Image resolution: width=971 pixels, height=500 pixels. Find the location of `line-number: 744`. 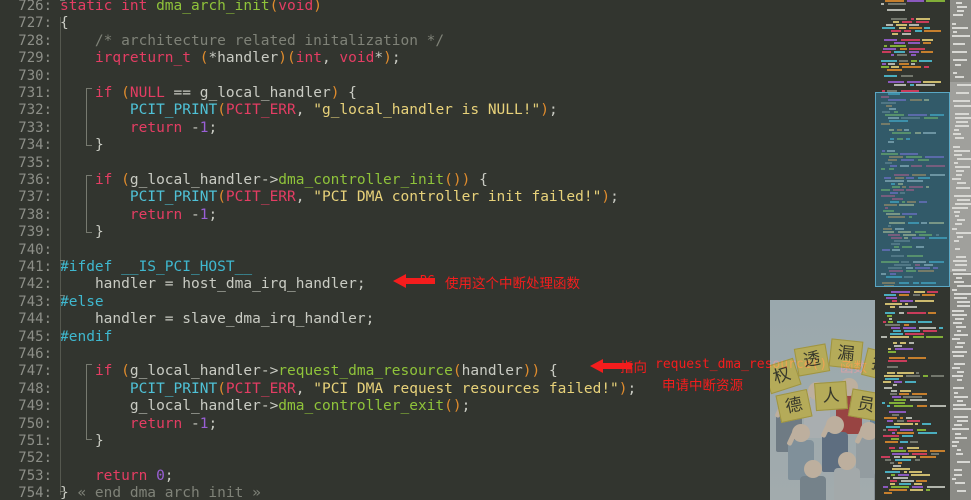

line-number: 744 is located at coordinates (26, 319).